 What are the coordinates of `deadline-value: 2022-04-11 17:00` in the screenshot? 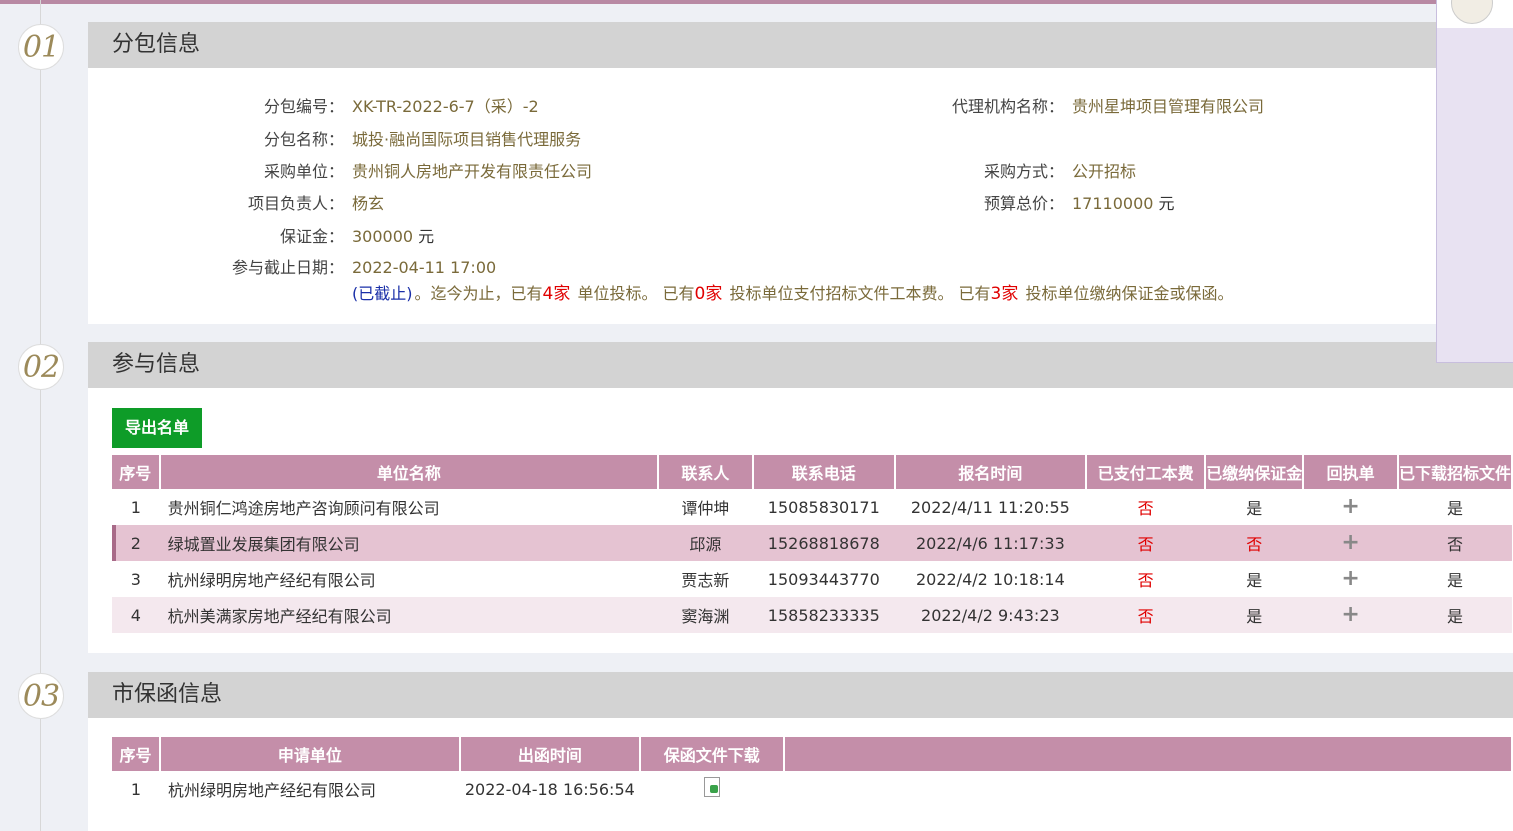 It's located at (424, 267).